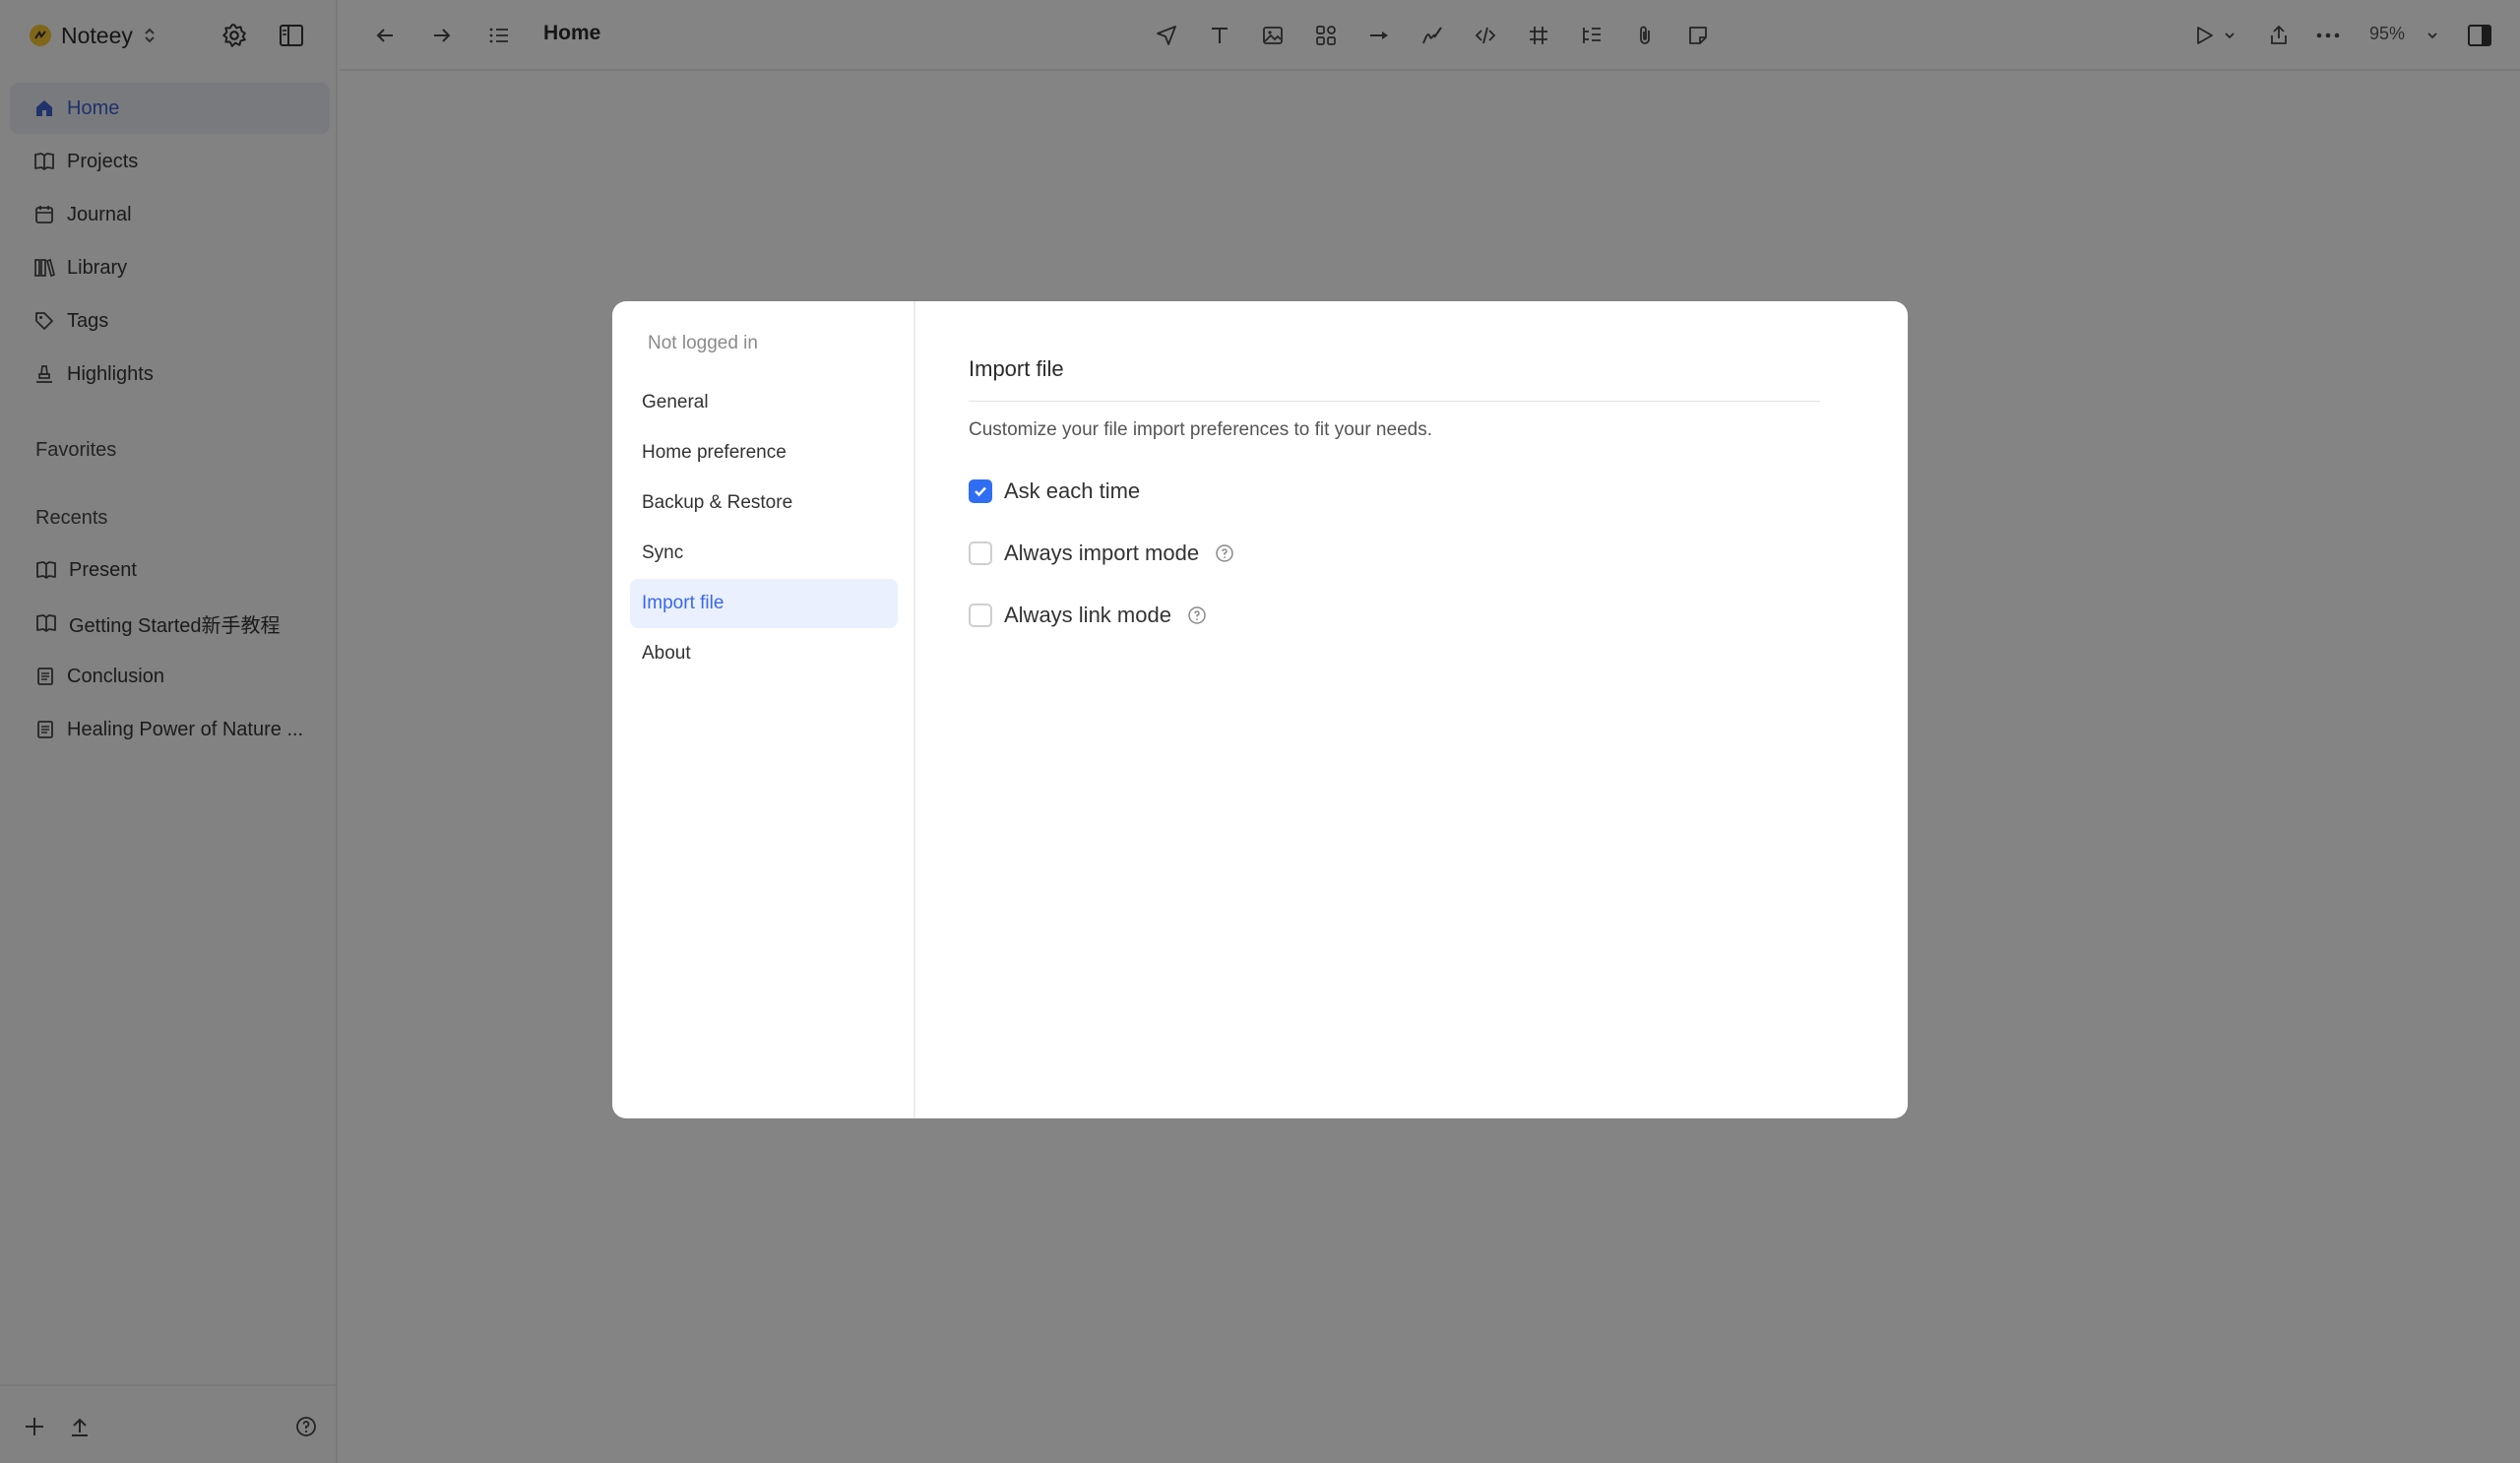  What do you see at coordinates (764, 453) in the screenshot?
I see `settings-tab-home-preference: Home preference` at bounding box center [764, 453].